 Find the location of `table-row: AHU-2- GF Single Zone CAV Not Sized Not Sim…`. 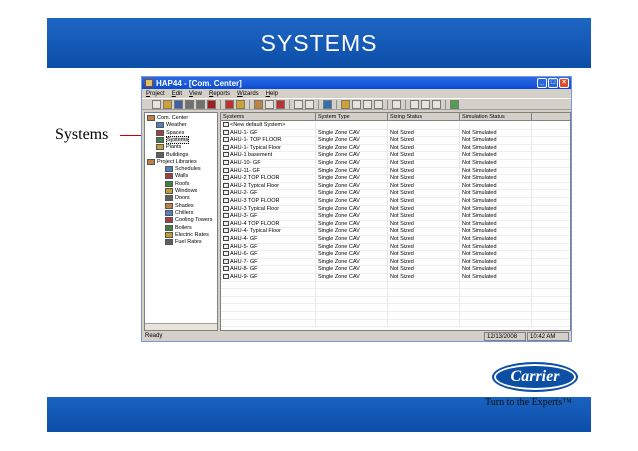

table-row: AHU-2- GF Single Zone CAV Not Sized Not Sim… is located at coordinates (395, 194).